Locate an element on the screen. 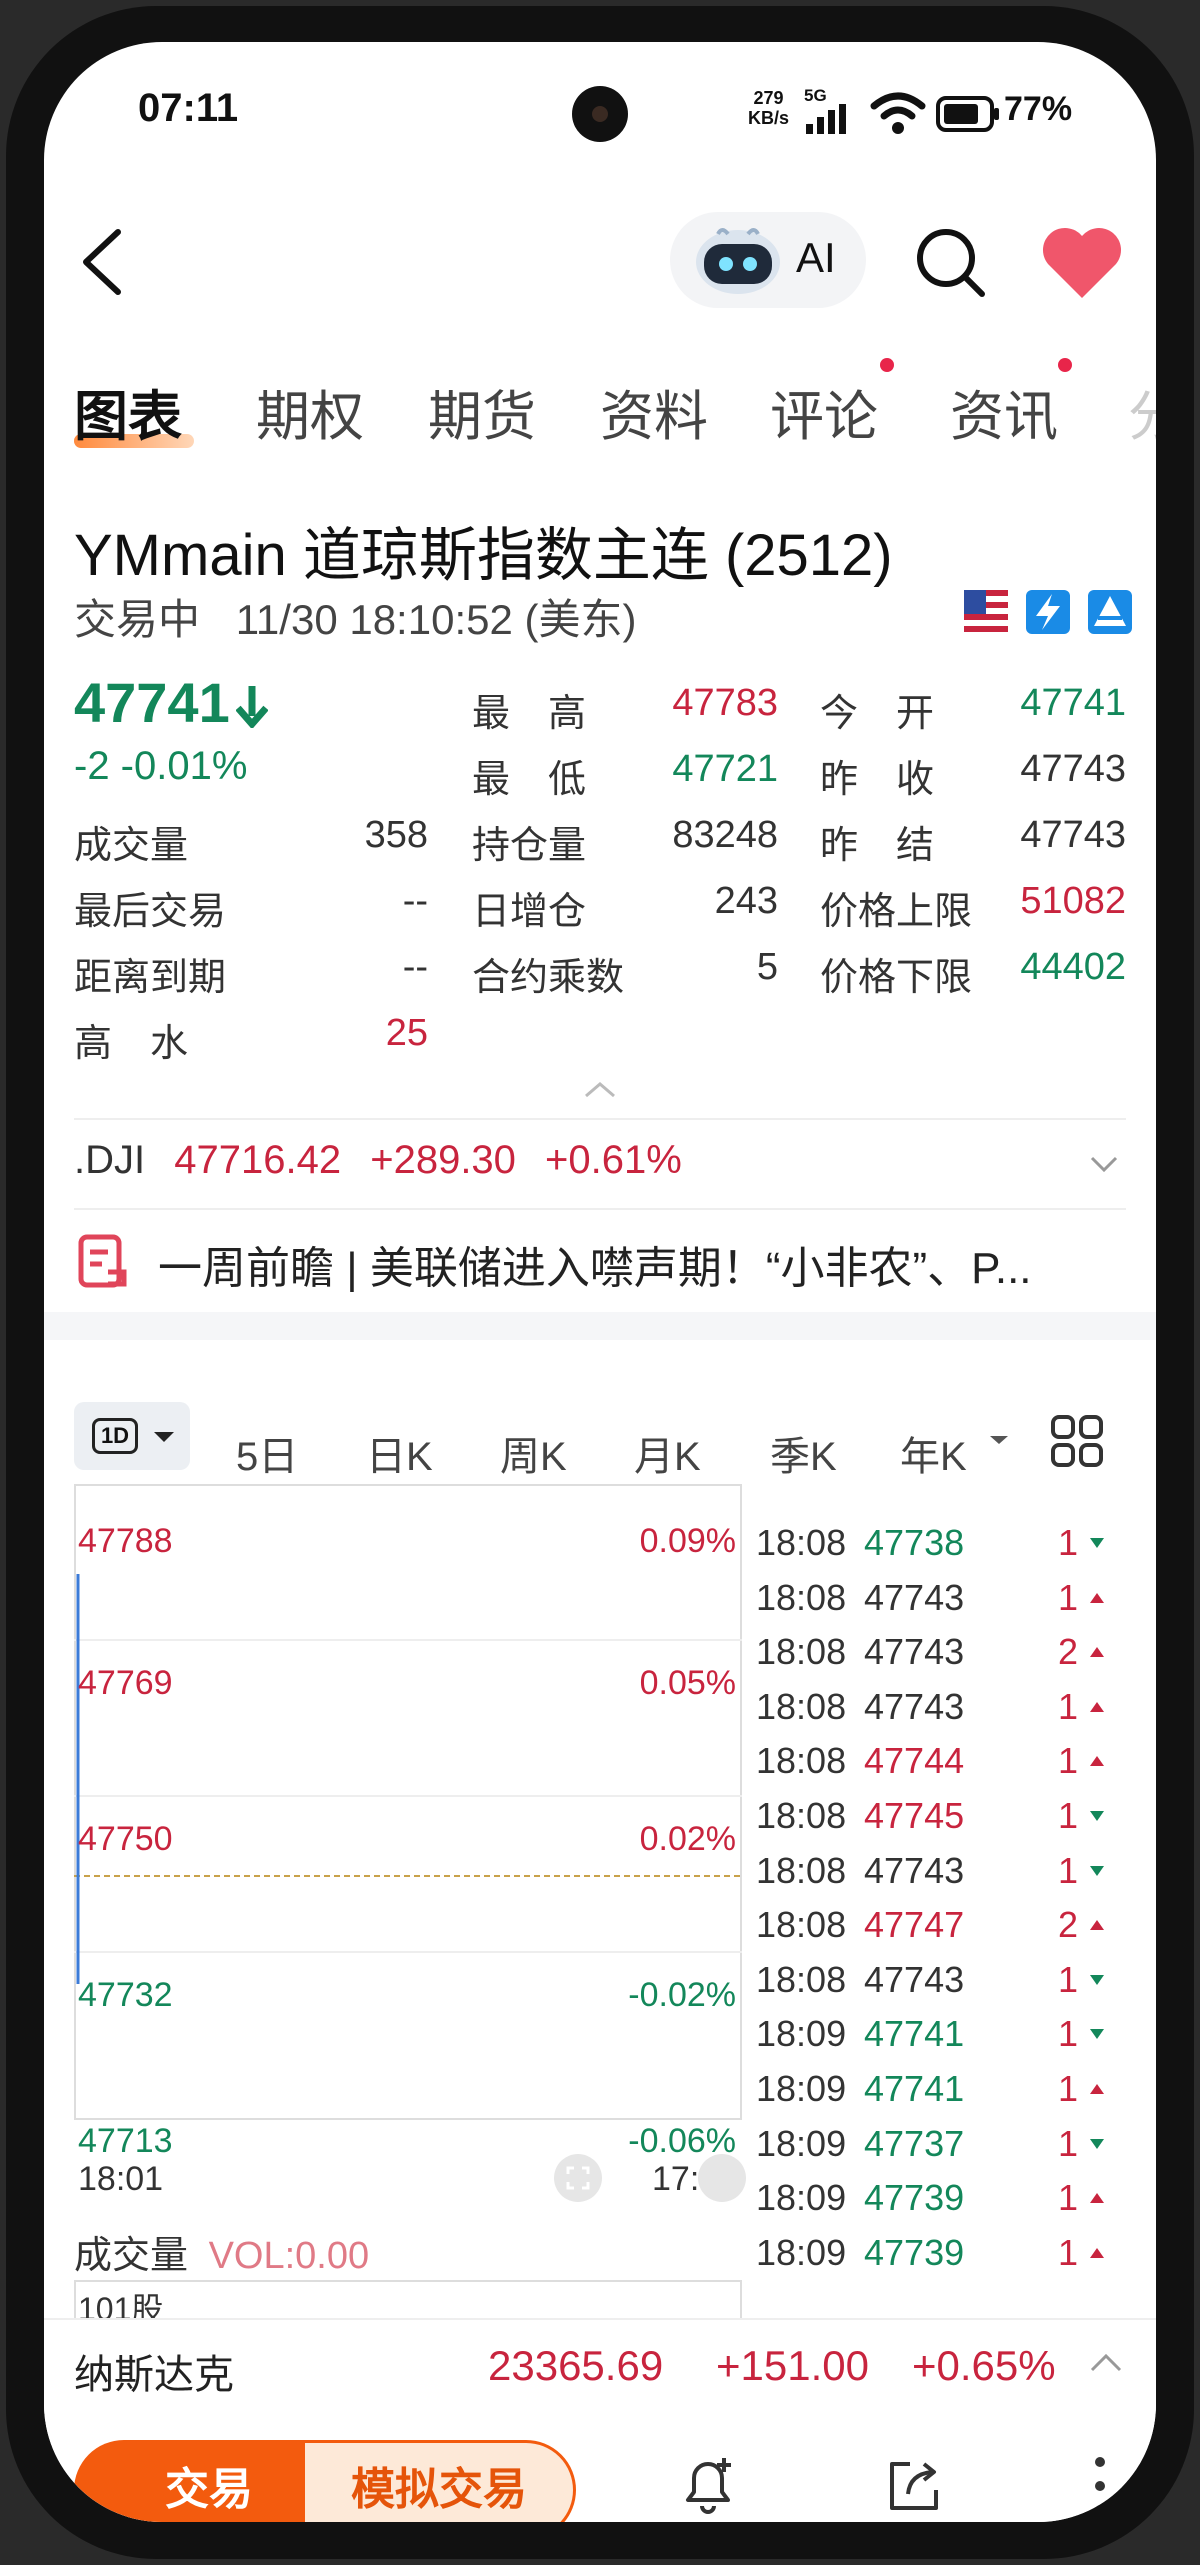 This screenshot has width=1200, height=2565. multiplier-value: 5 is located at coordinates (767, 967).